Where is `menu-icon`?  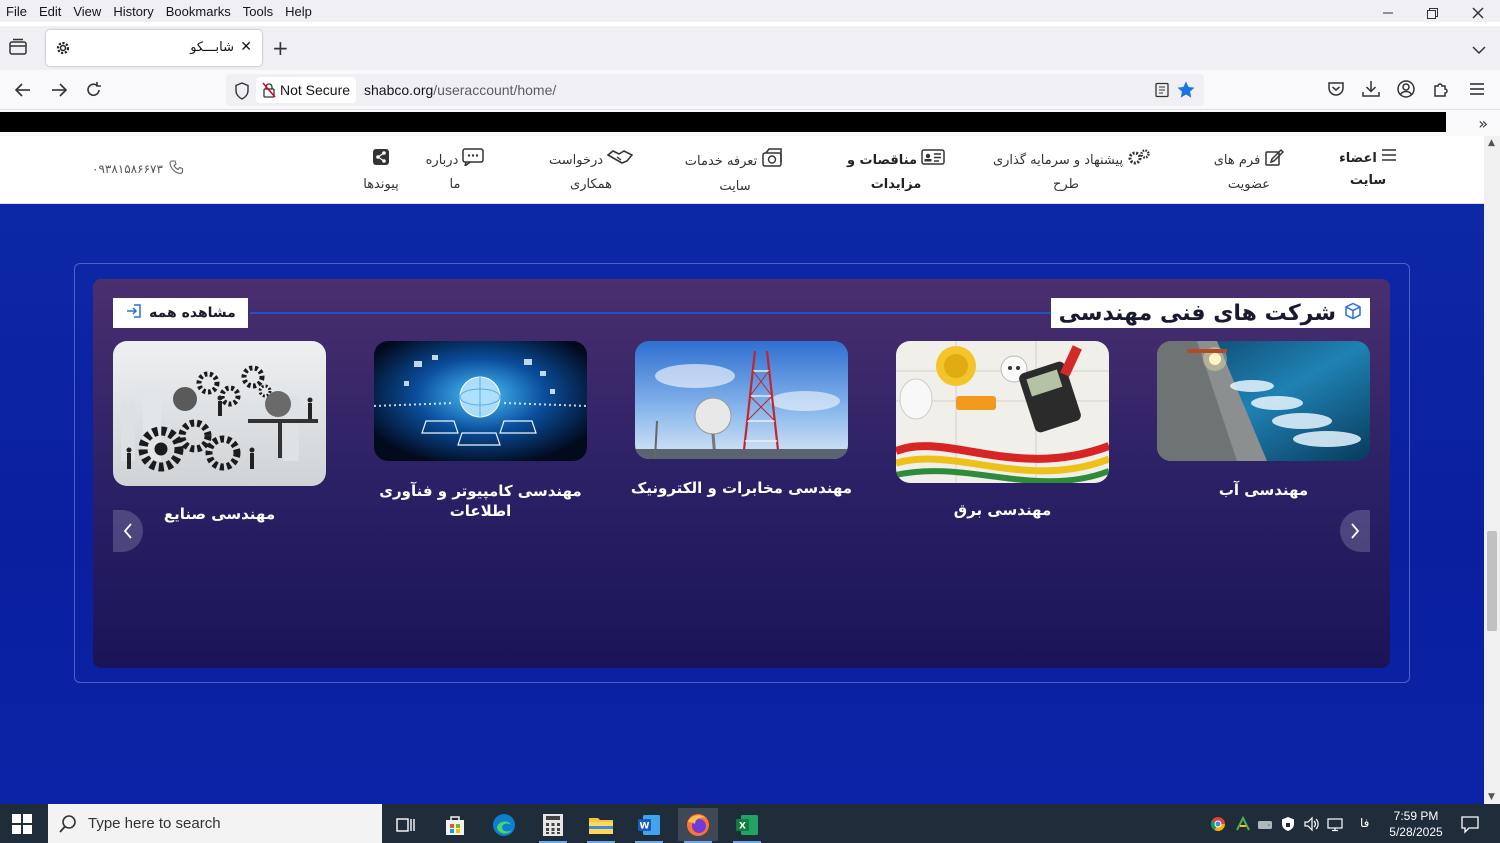
menu-icon is located at coordinates (1389, 159).